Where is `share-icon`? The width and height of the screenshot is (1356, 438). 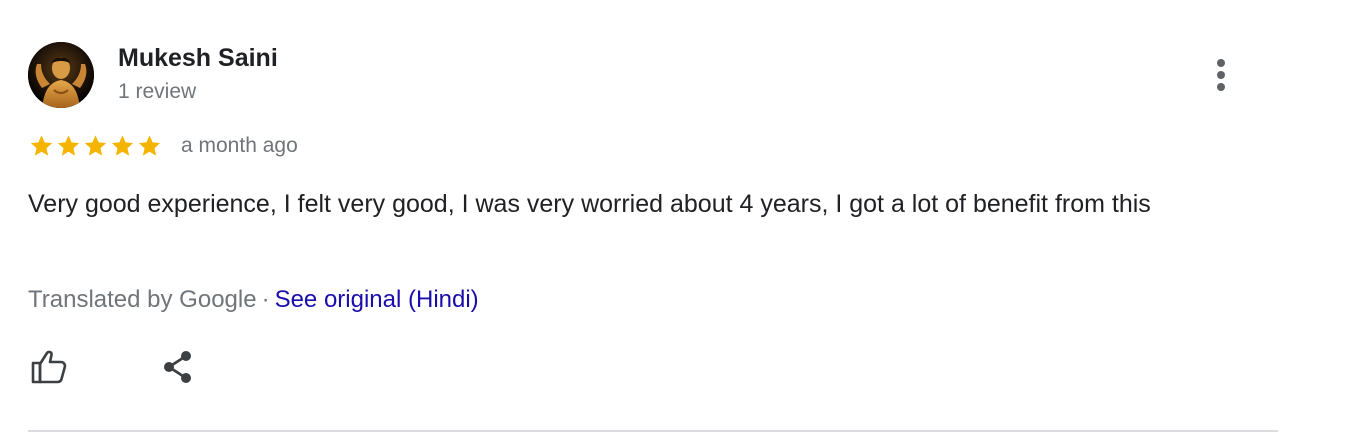
share-icon is located at coordinates (177, 367).